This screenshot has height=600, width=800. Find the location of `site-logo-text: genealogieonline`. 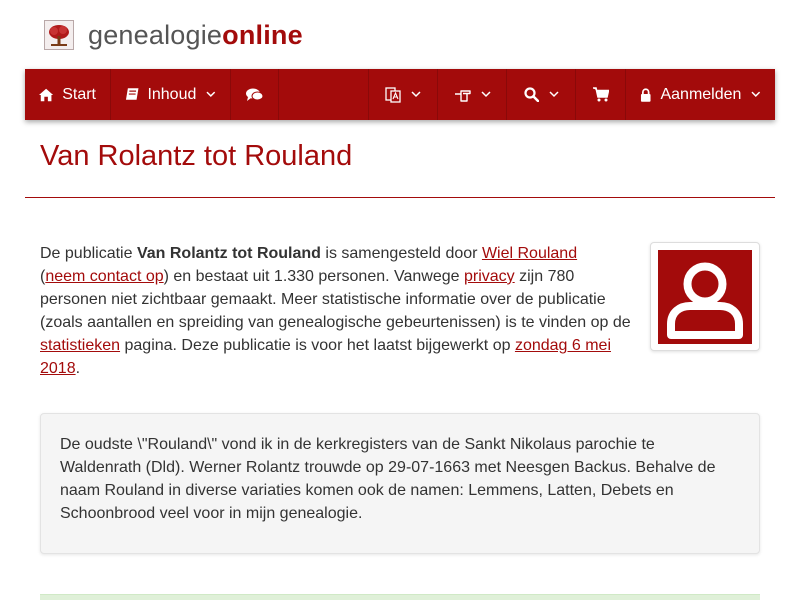

site-logo-text: genealogieonline is located at coordinates (195, 35).